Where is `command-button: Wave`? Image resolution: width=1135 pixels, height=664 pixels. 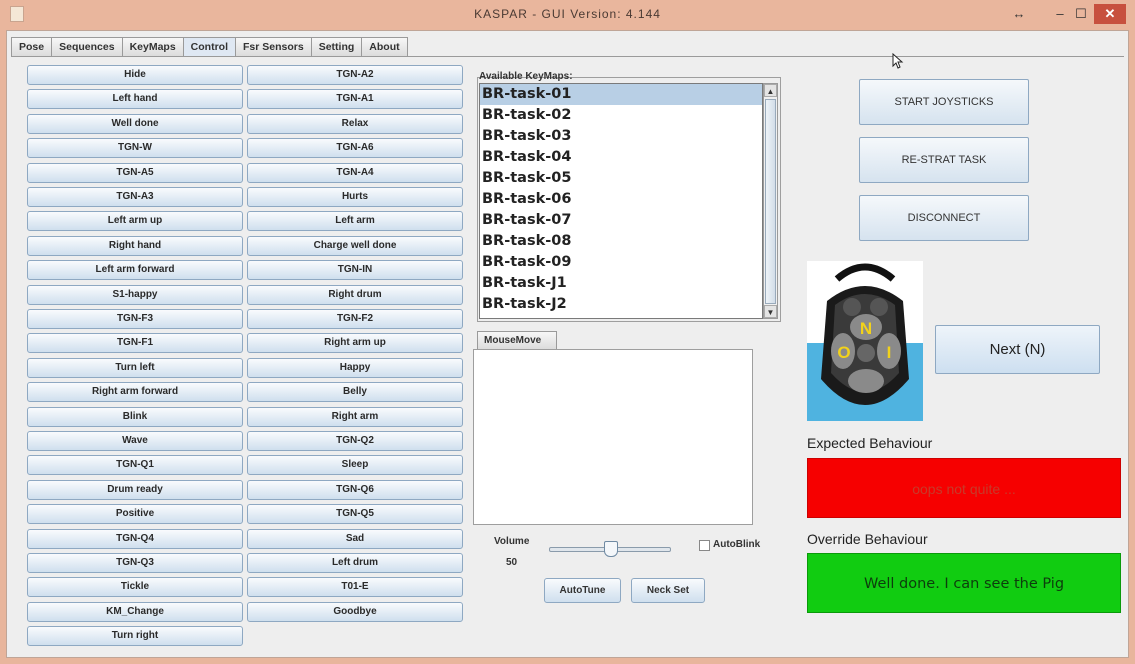 command-button: Wave is located at coordinates (135, 441).